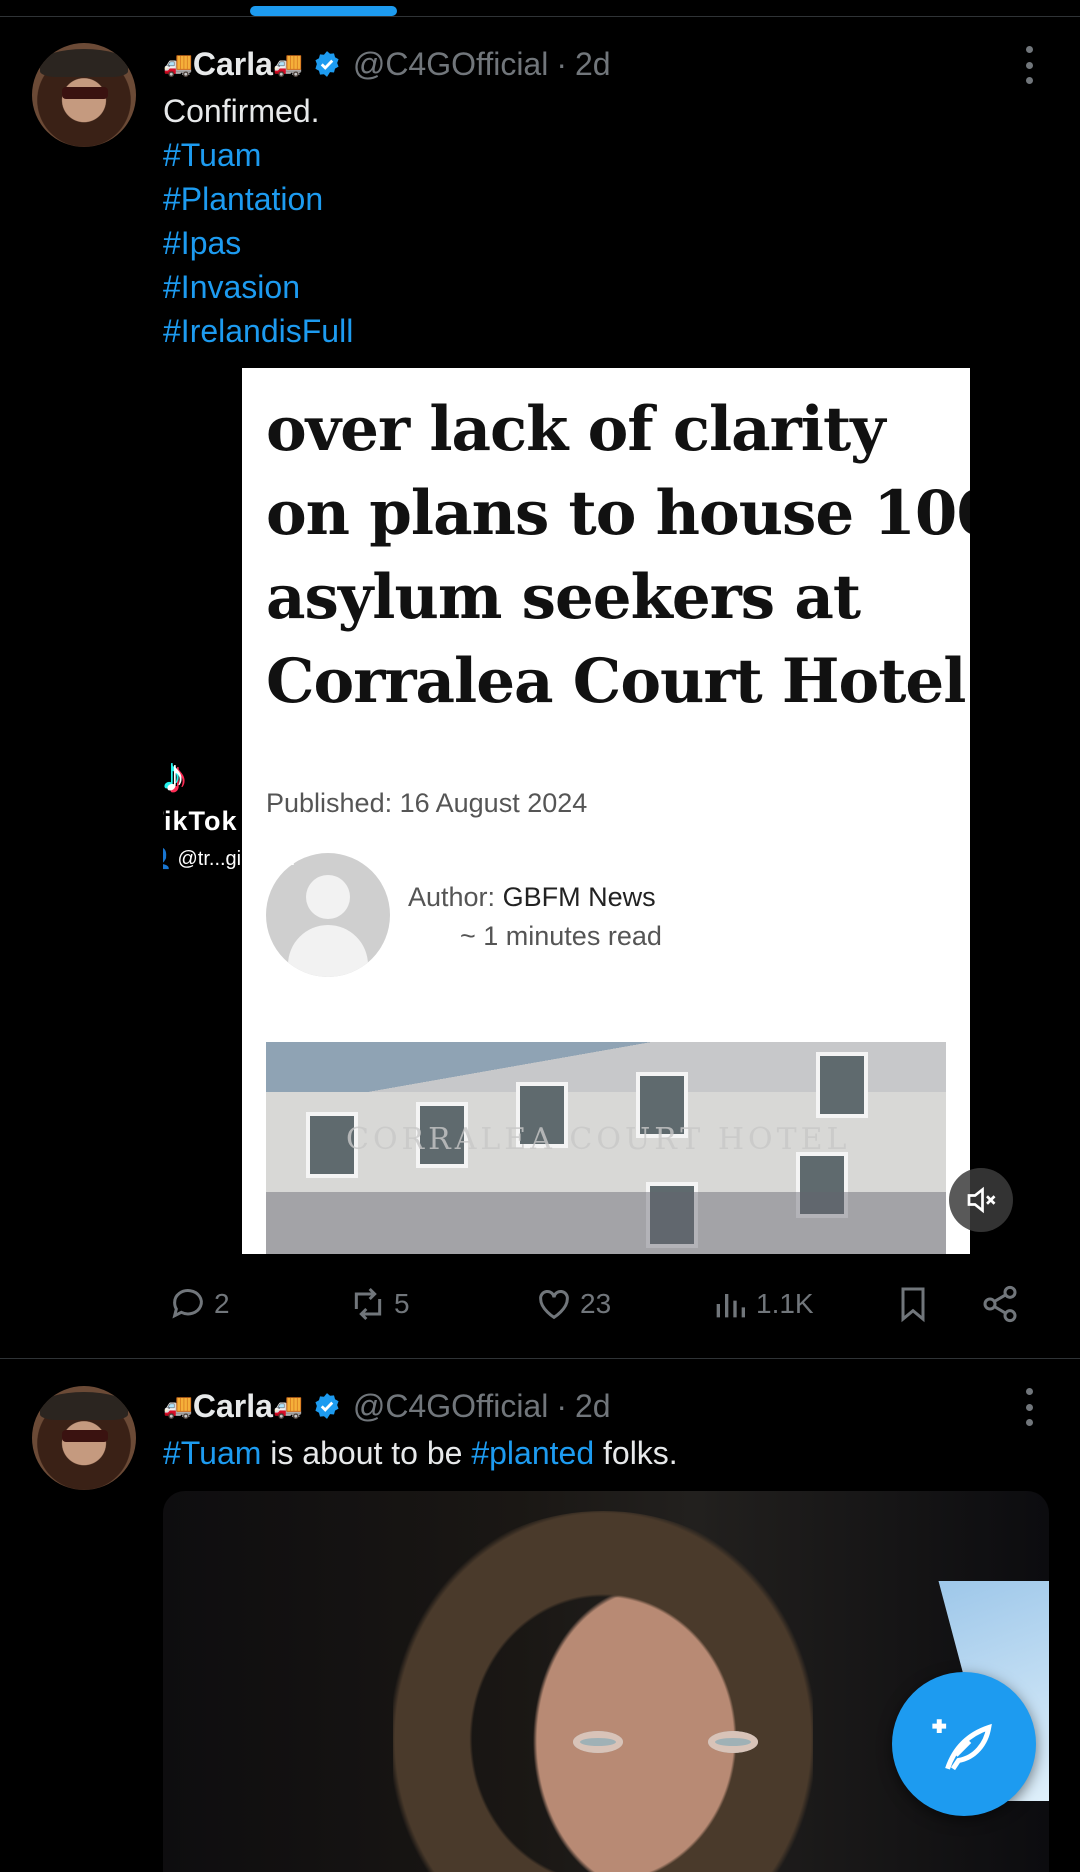 Image resolution: width=1080 pixels, height=1872 pixels. I want to click on share-button, so click(1003, 1304).